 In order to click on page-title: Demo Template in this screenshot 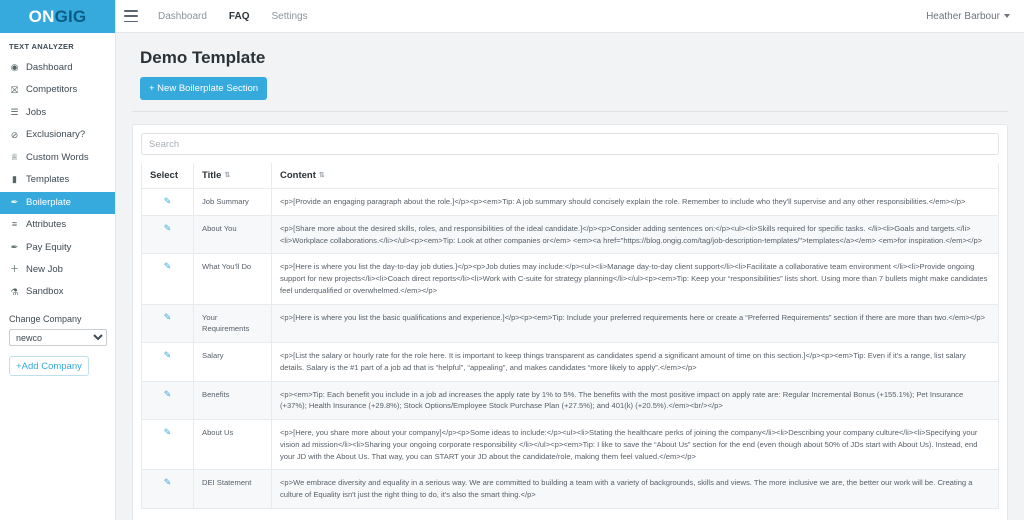, I will do `click(203, 57)`.